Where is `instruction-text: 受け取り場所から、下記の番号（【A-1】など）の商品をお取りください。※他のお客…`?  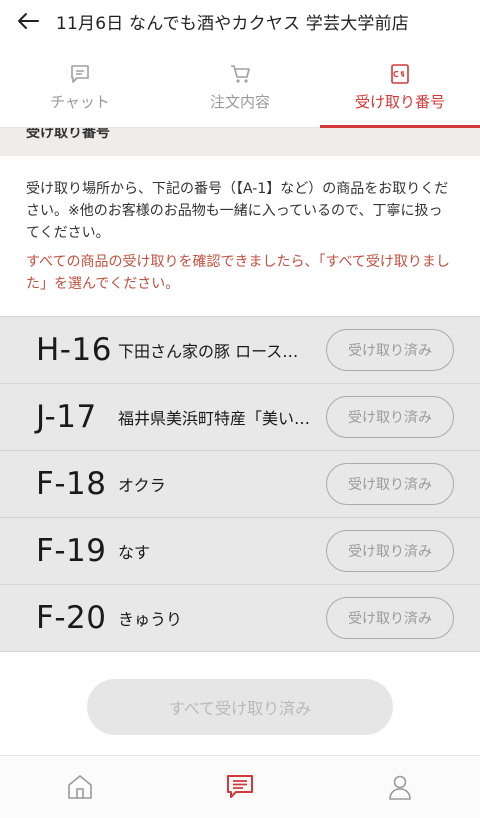 instruction-text: 受け取り場所から、下記の番号（【A-1】など）の商品をお取りください。※他のお客… is located at coordinates (237, 211).